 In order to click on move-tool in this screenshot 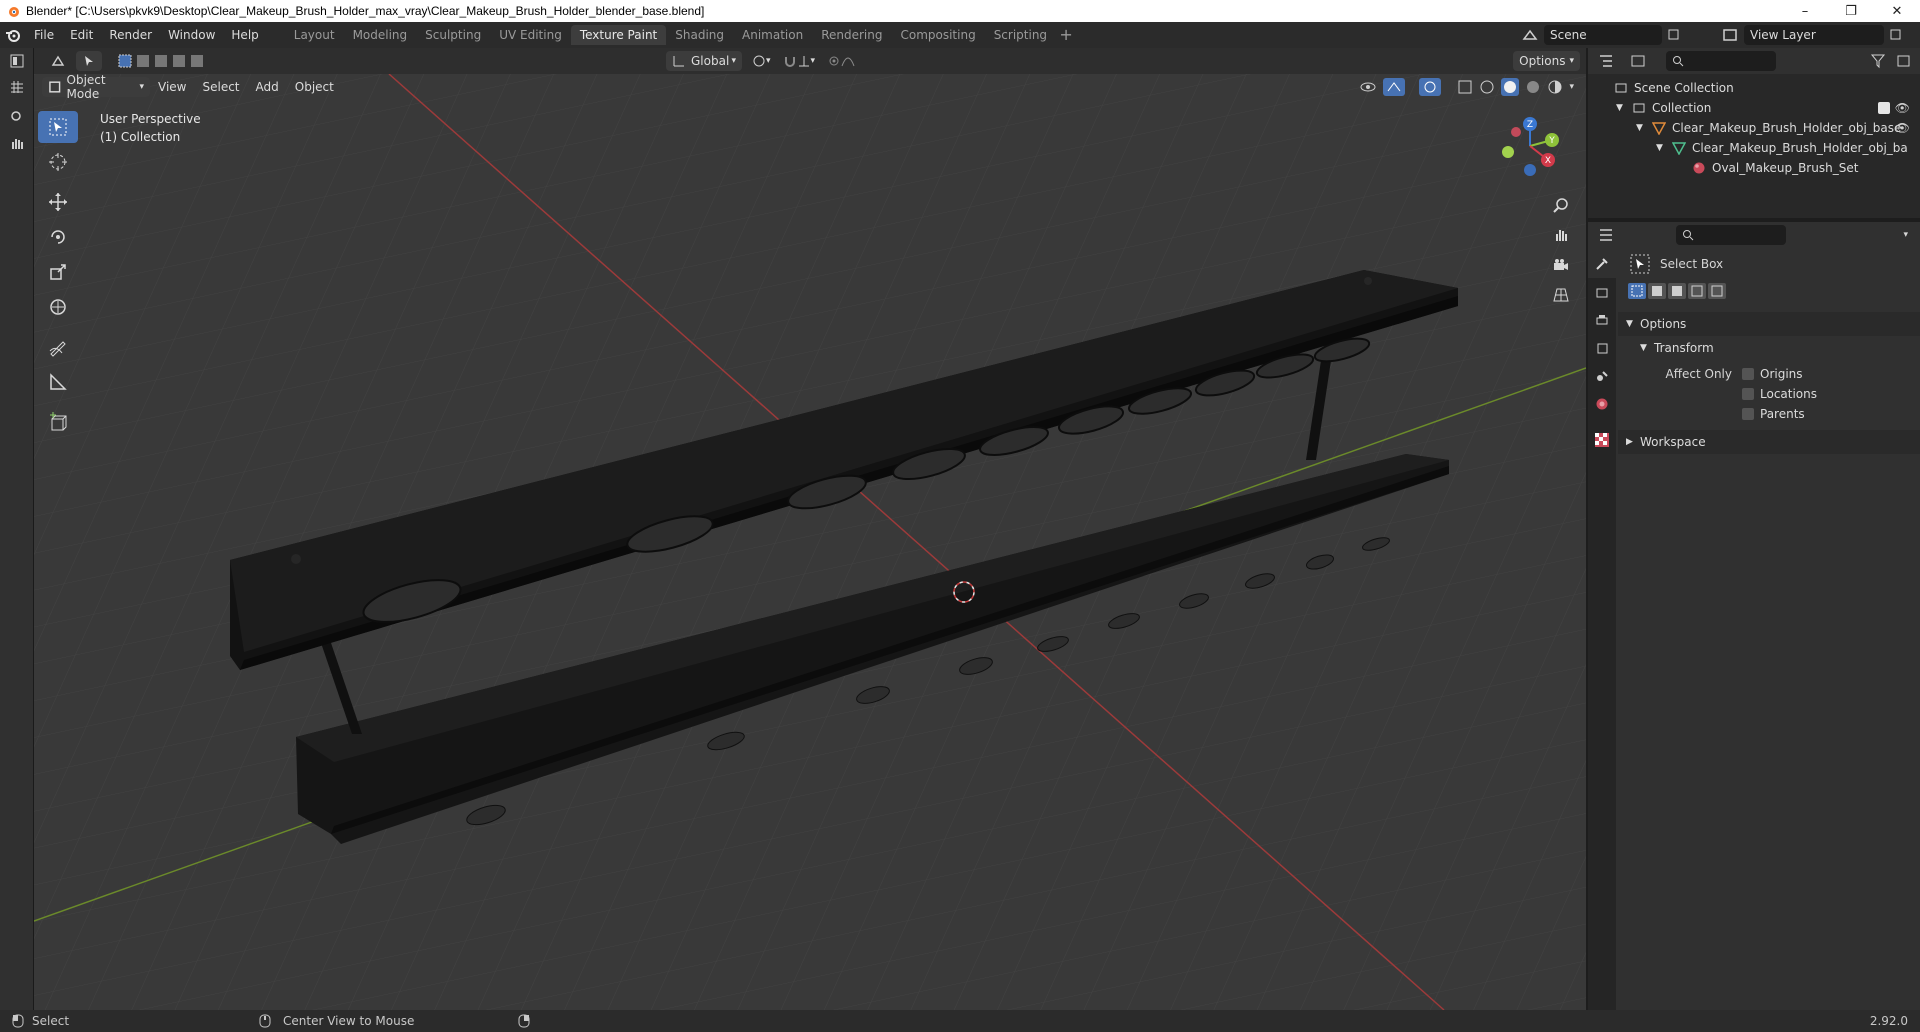, I will do `click(58, 202)`.